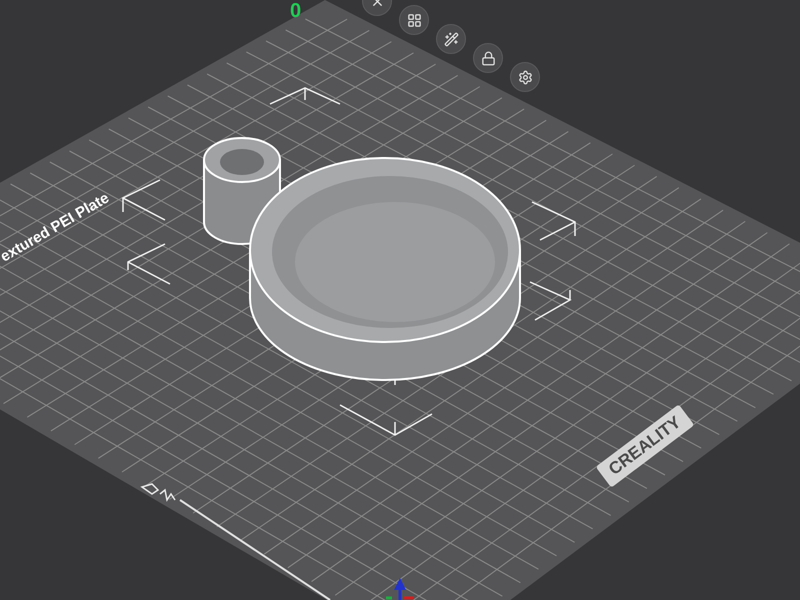  I want to click on settings-icon, so click(525, 77).